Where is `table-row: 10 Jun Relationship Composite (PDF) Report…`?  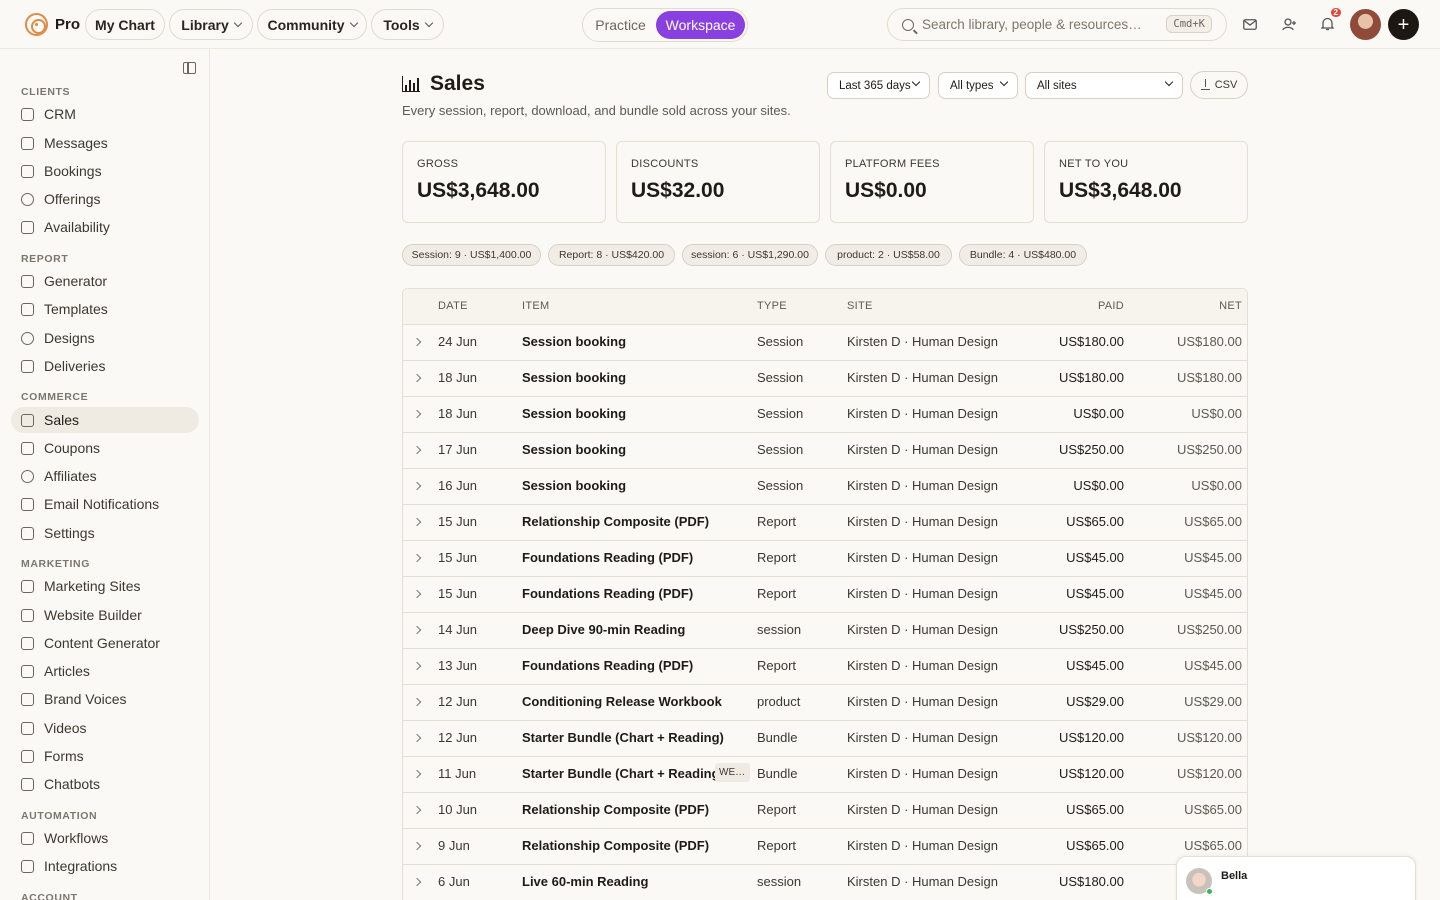 table-row: 10 Jun Relationship Composite (PDF) Report… is located at coordinates (825, 811).